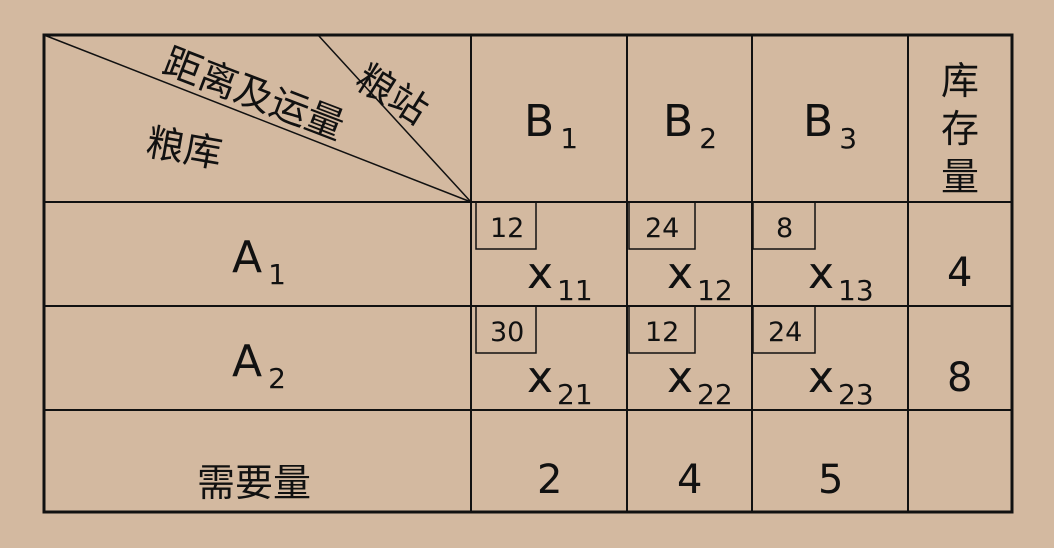  I want to click on distance-value: 8, so click(785, 228).